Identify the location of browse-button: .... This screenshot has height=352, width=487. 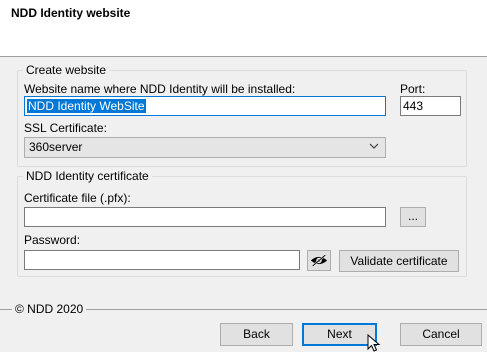
(413, 217).